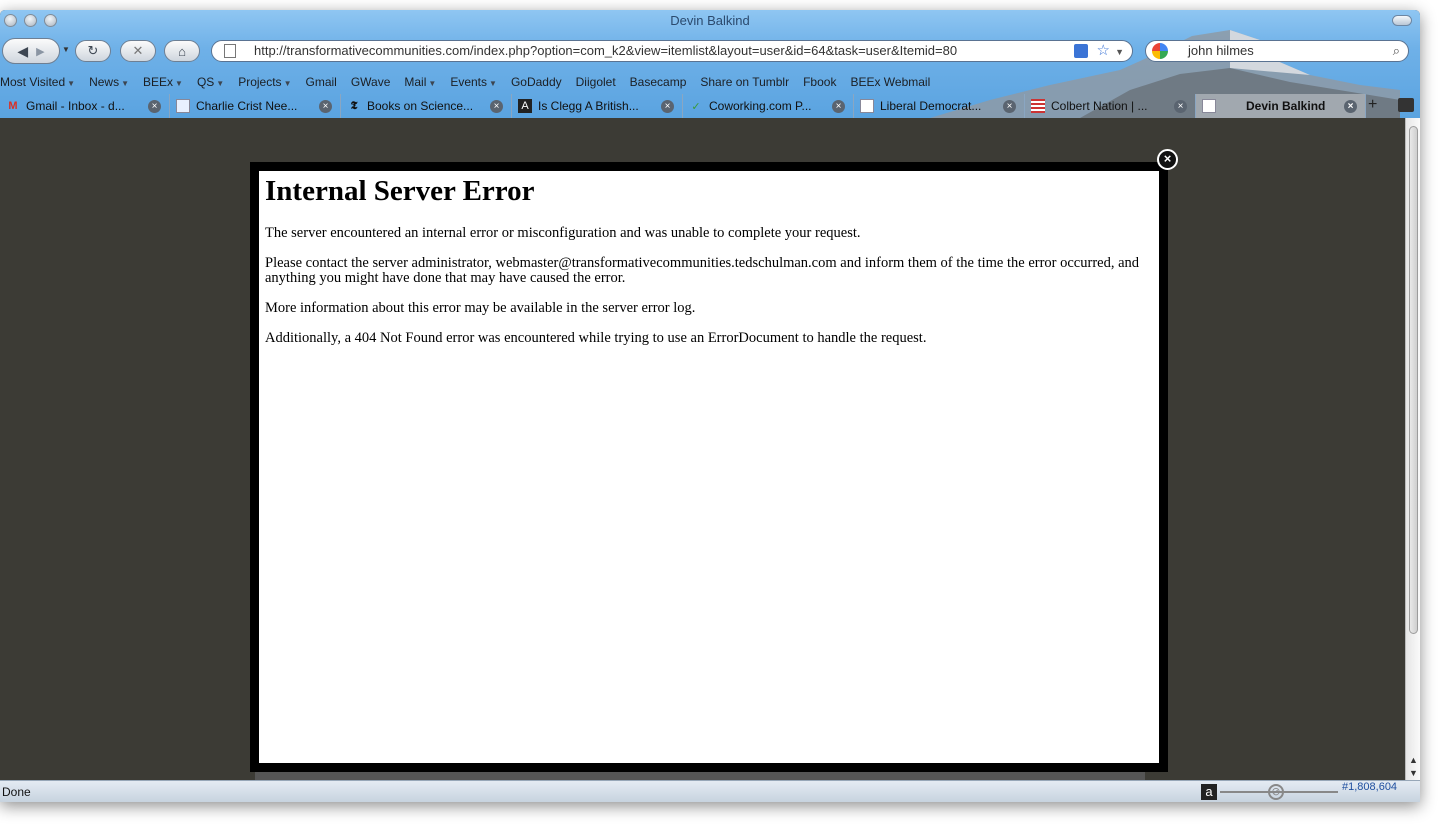  Describe the element at coordinates (710, 791) in the screenshot. I see `status-bar: Done a ⊘ #1,808,604` at that location.